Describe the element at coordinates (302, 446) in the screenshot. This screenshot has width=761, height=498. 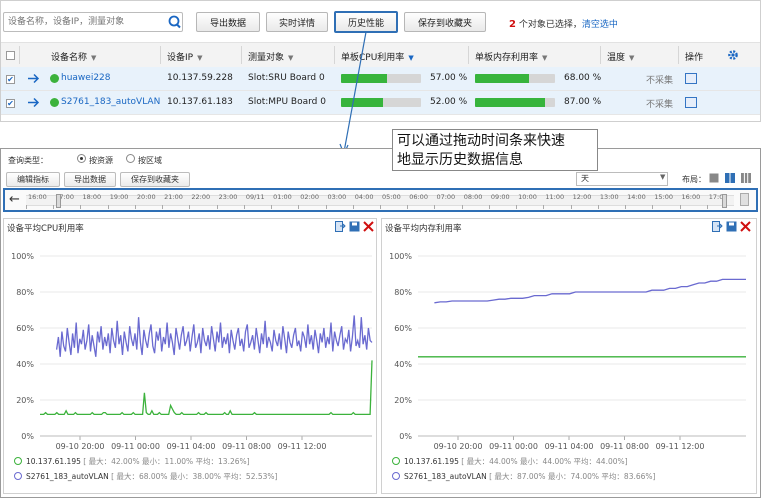
I see `x-tick-label: 09-11 12:00` at that location.